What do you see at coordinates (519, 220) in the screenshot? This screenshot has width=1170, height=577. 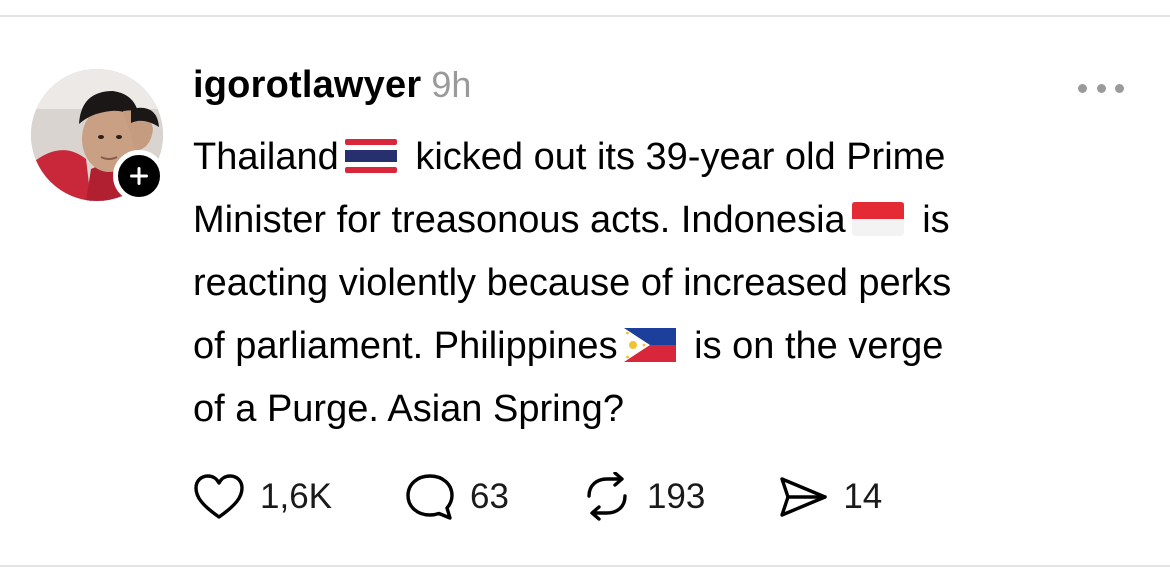 I see `post-text: Minister for treasonous acts. Indonesia` at bounding box center [519, 220].